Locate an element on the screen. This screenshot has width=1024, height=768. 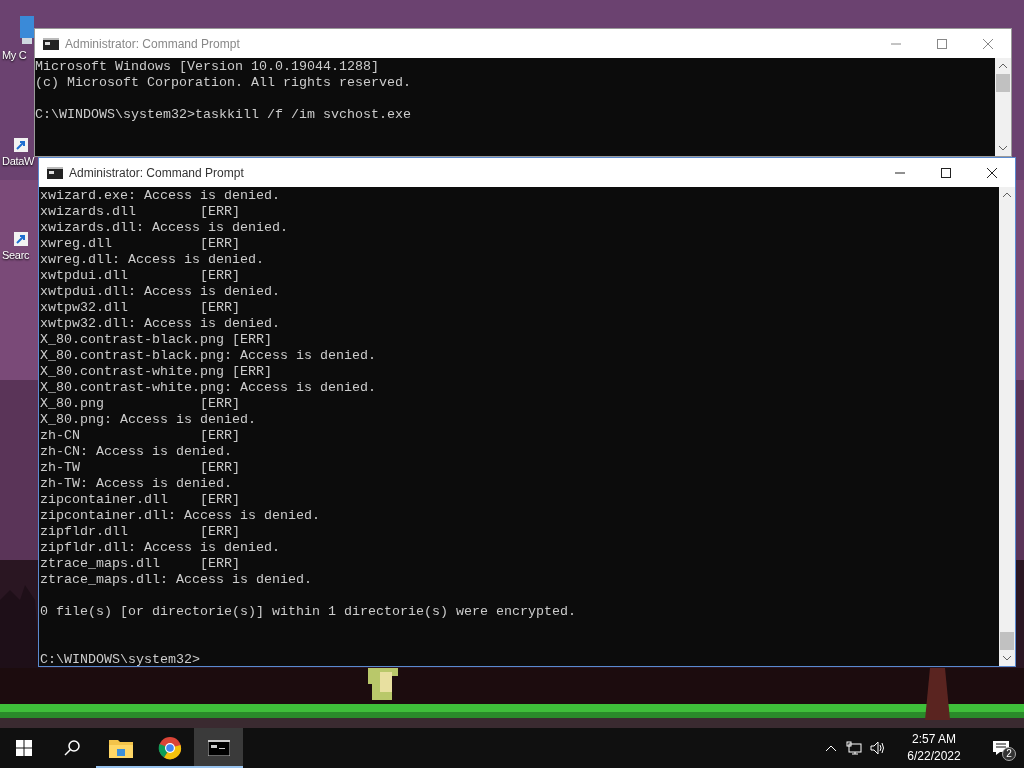
folder-icon is located at coordinates (120, 748).